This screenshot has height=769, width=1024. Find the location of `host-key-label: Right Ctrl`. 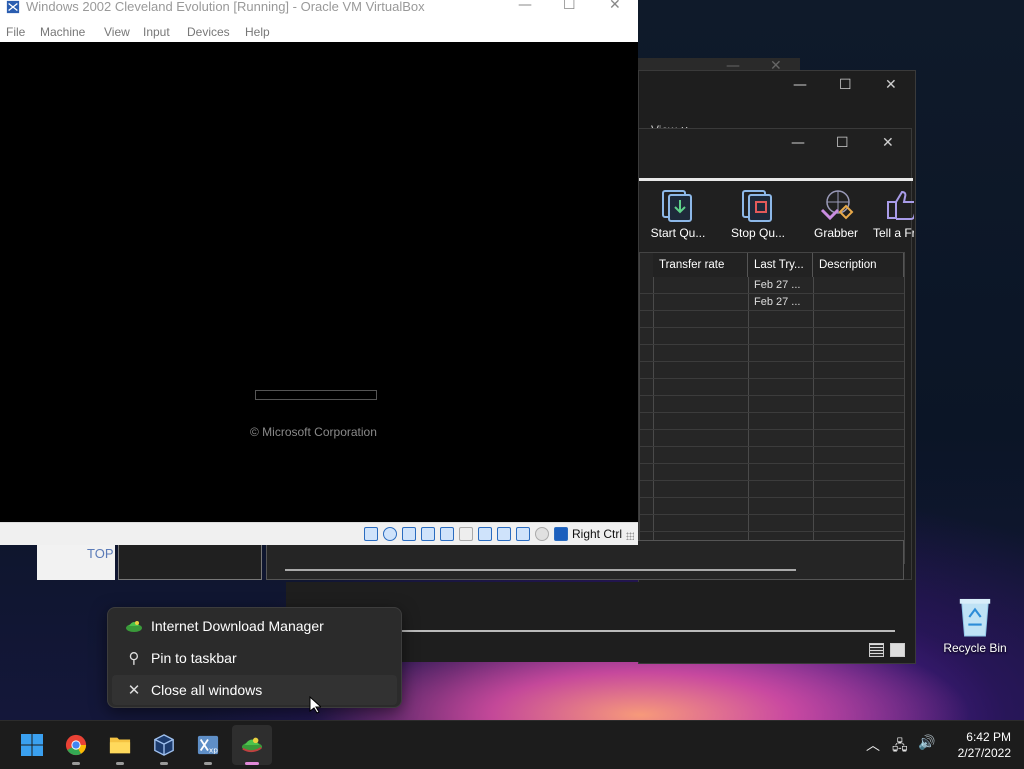

host-key-label: Right Ctrl is located at coordinates (597, 534).